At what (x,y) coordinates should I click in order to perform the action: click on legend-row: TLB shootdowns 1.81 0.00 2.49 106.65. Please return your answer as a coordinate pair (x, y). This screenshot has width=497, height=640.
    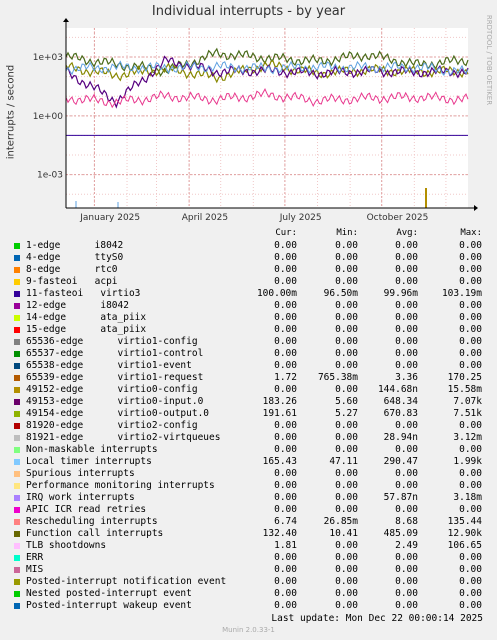
    Looking at the image, I should click on (248, 546).